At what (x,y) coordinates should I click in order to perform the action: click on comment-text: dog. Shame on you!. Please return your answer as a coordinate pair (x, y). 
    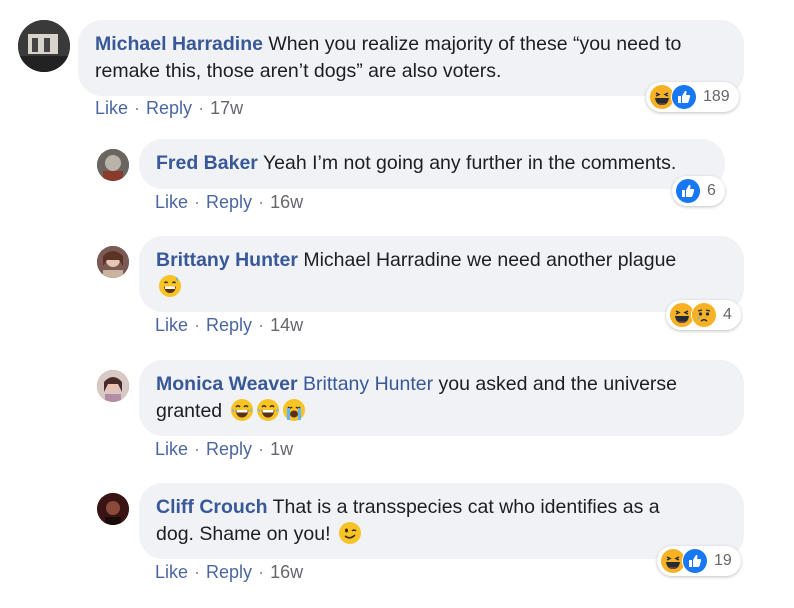
    Looking at the image, I should click on (246, 534).